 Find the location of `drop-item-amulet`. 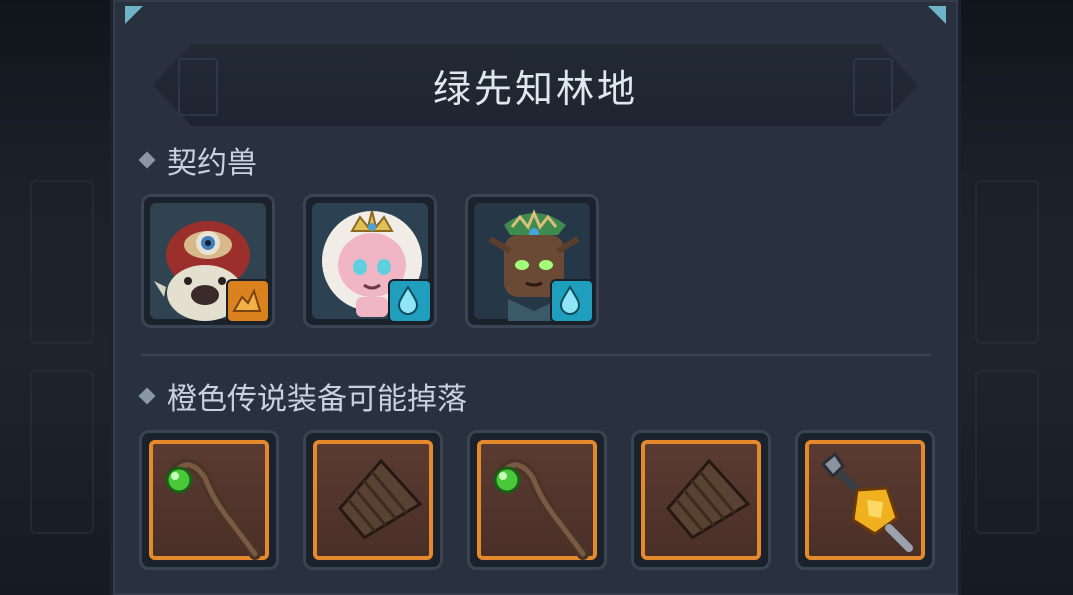

drop-item-amulet is located at coordinates (865, 500).